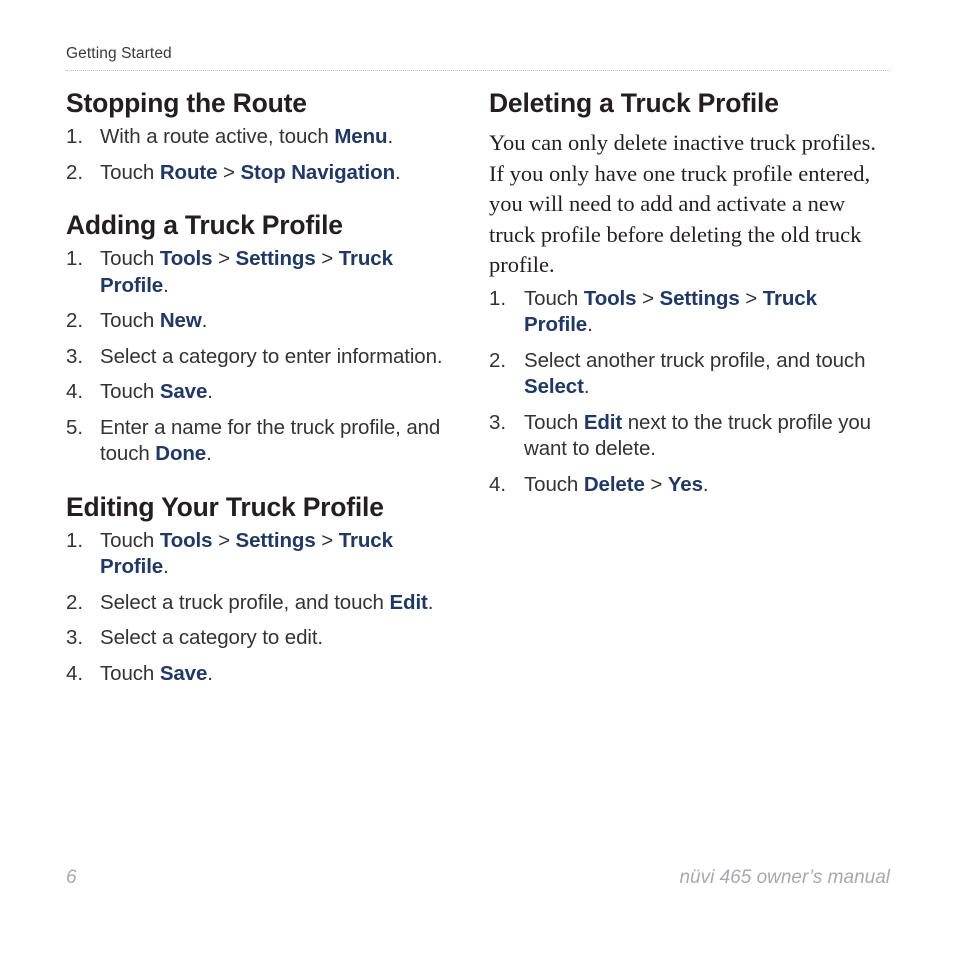  What do you see at coordinates (361, 136) in the screenshot?
I see `ui-term: Menu` at bounding box center [361, 136].